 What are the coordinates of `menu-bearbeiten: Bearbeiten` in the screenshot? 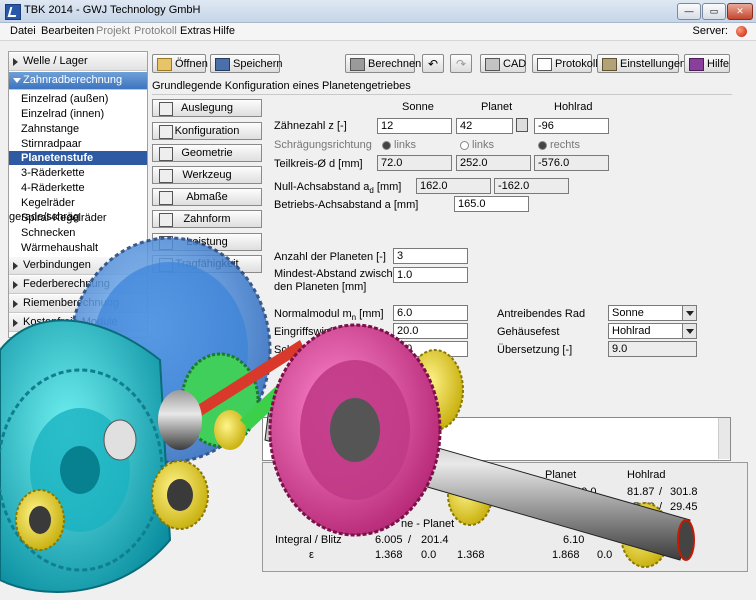 It's located at (67, 31).